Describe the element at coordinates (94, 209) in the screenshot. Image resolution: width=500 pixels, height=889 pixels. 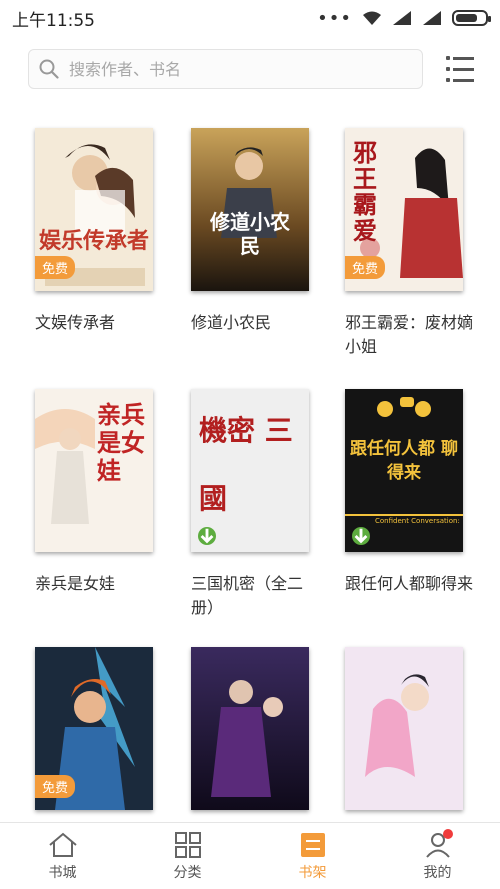
I see `book-cover: 娱乐传承者 免费` at that location.